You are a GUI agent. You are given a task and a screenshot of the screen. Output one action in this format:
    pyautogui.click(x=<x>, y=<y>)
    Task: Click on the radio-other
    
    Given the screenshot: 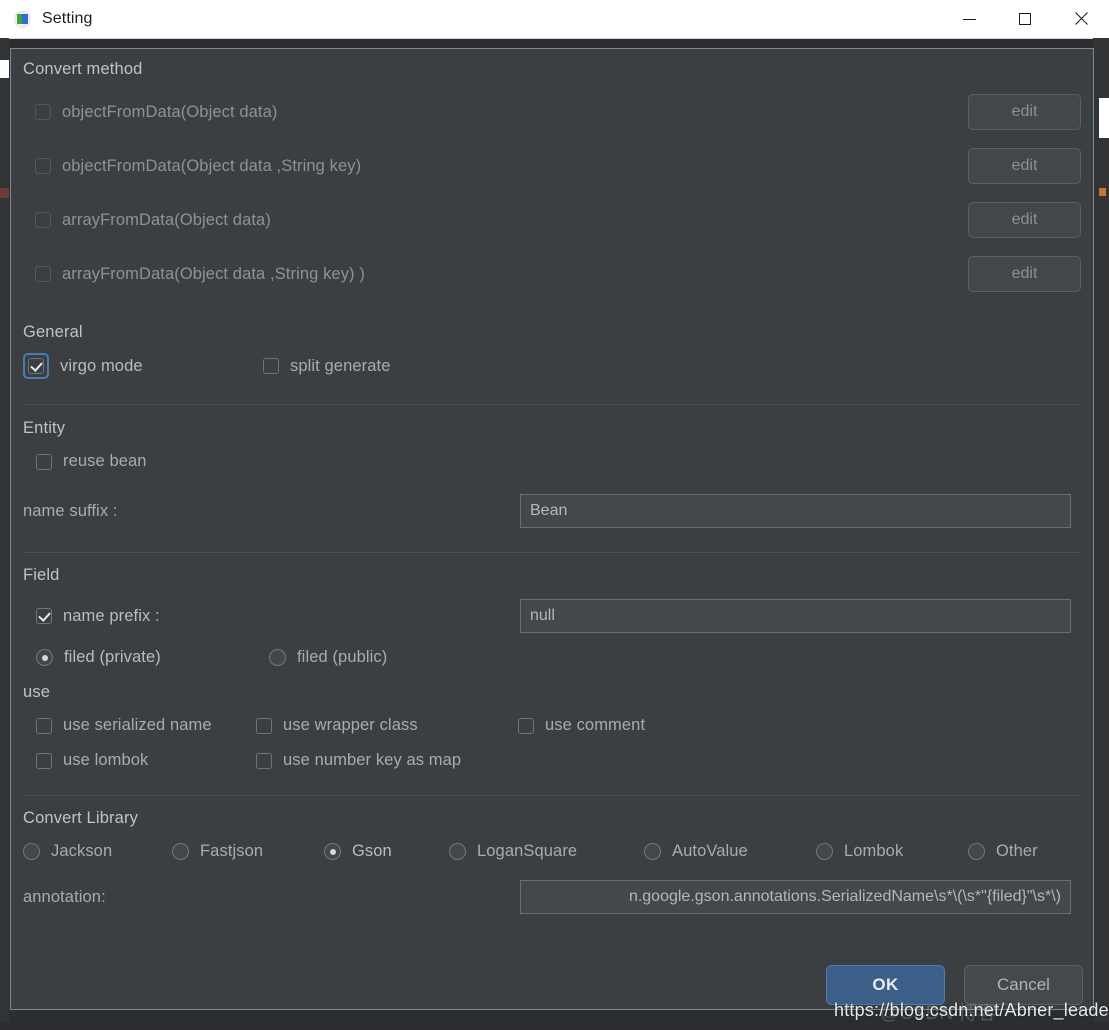 What is the action you would take?
    pyautogui.click(x=976, y=851)
    